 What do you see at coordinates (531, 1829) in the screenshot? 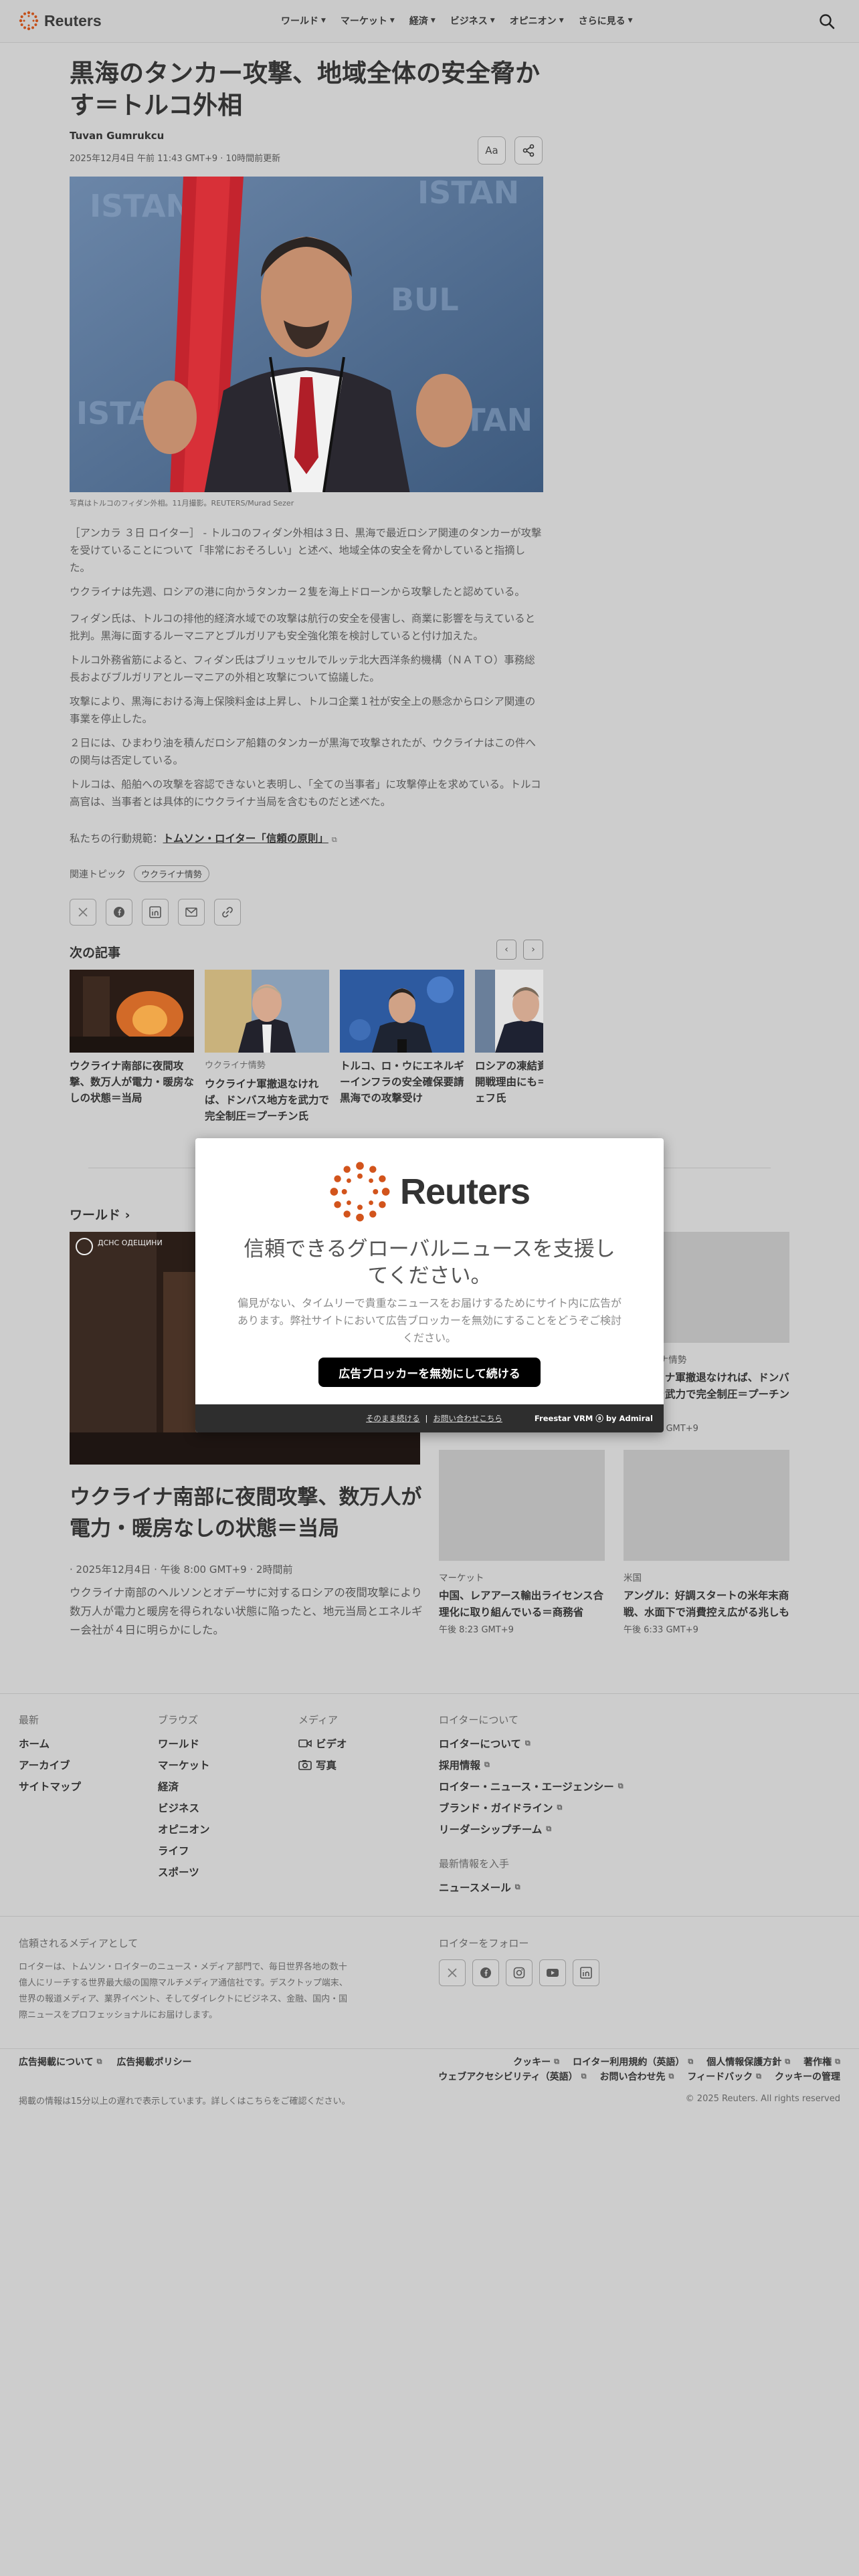
I see `footer-link-leadership: リーダーシップチーム ⧉` at bounding box center [531, 1829].